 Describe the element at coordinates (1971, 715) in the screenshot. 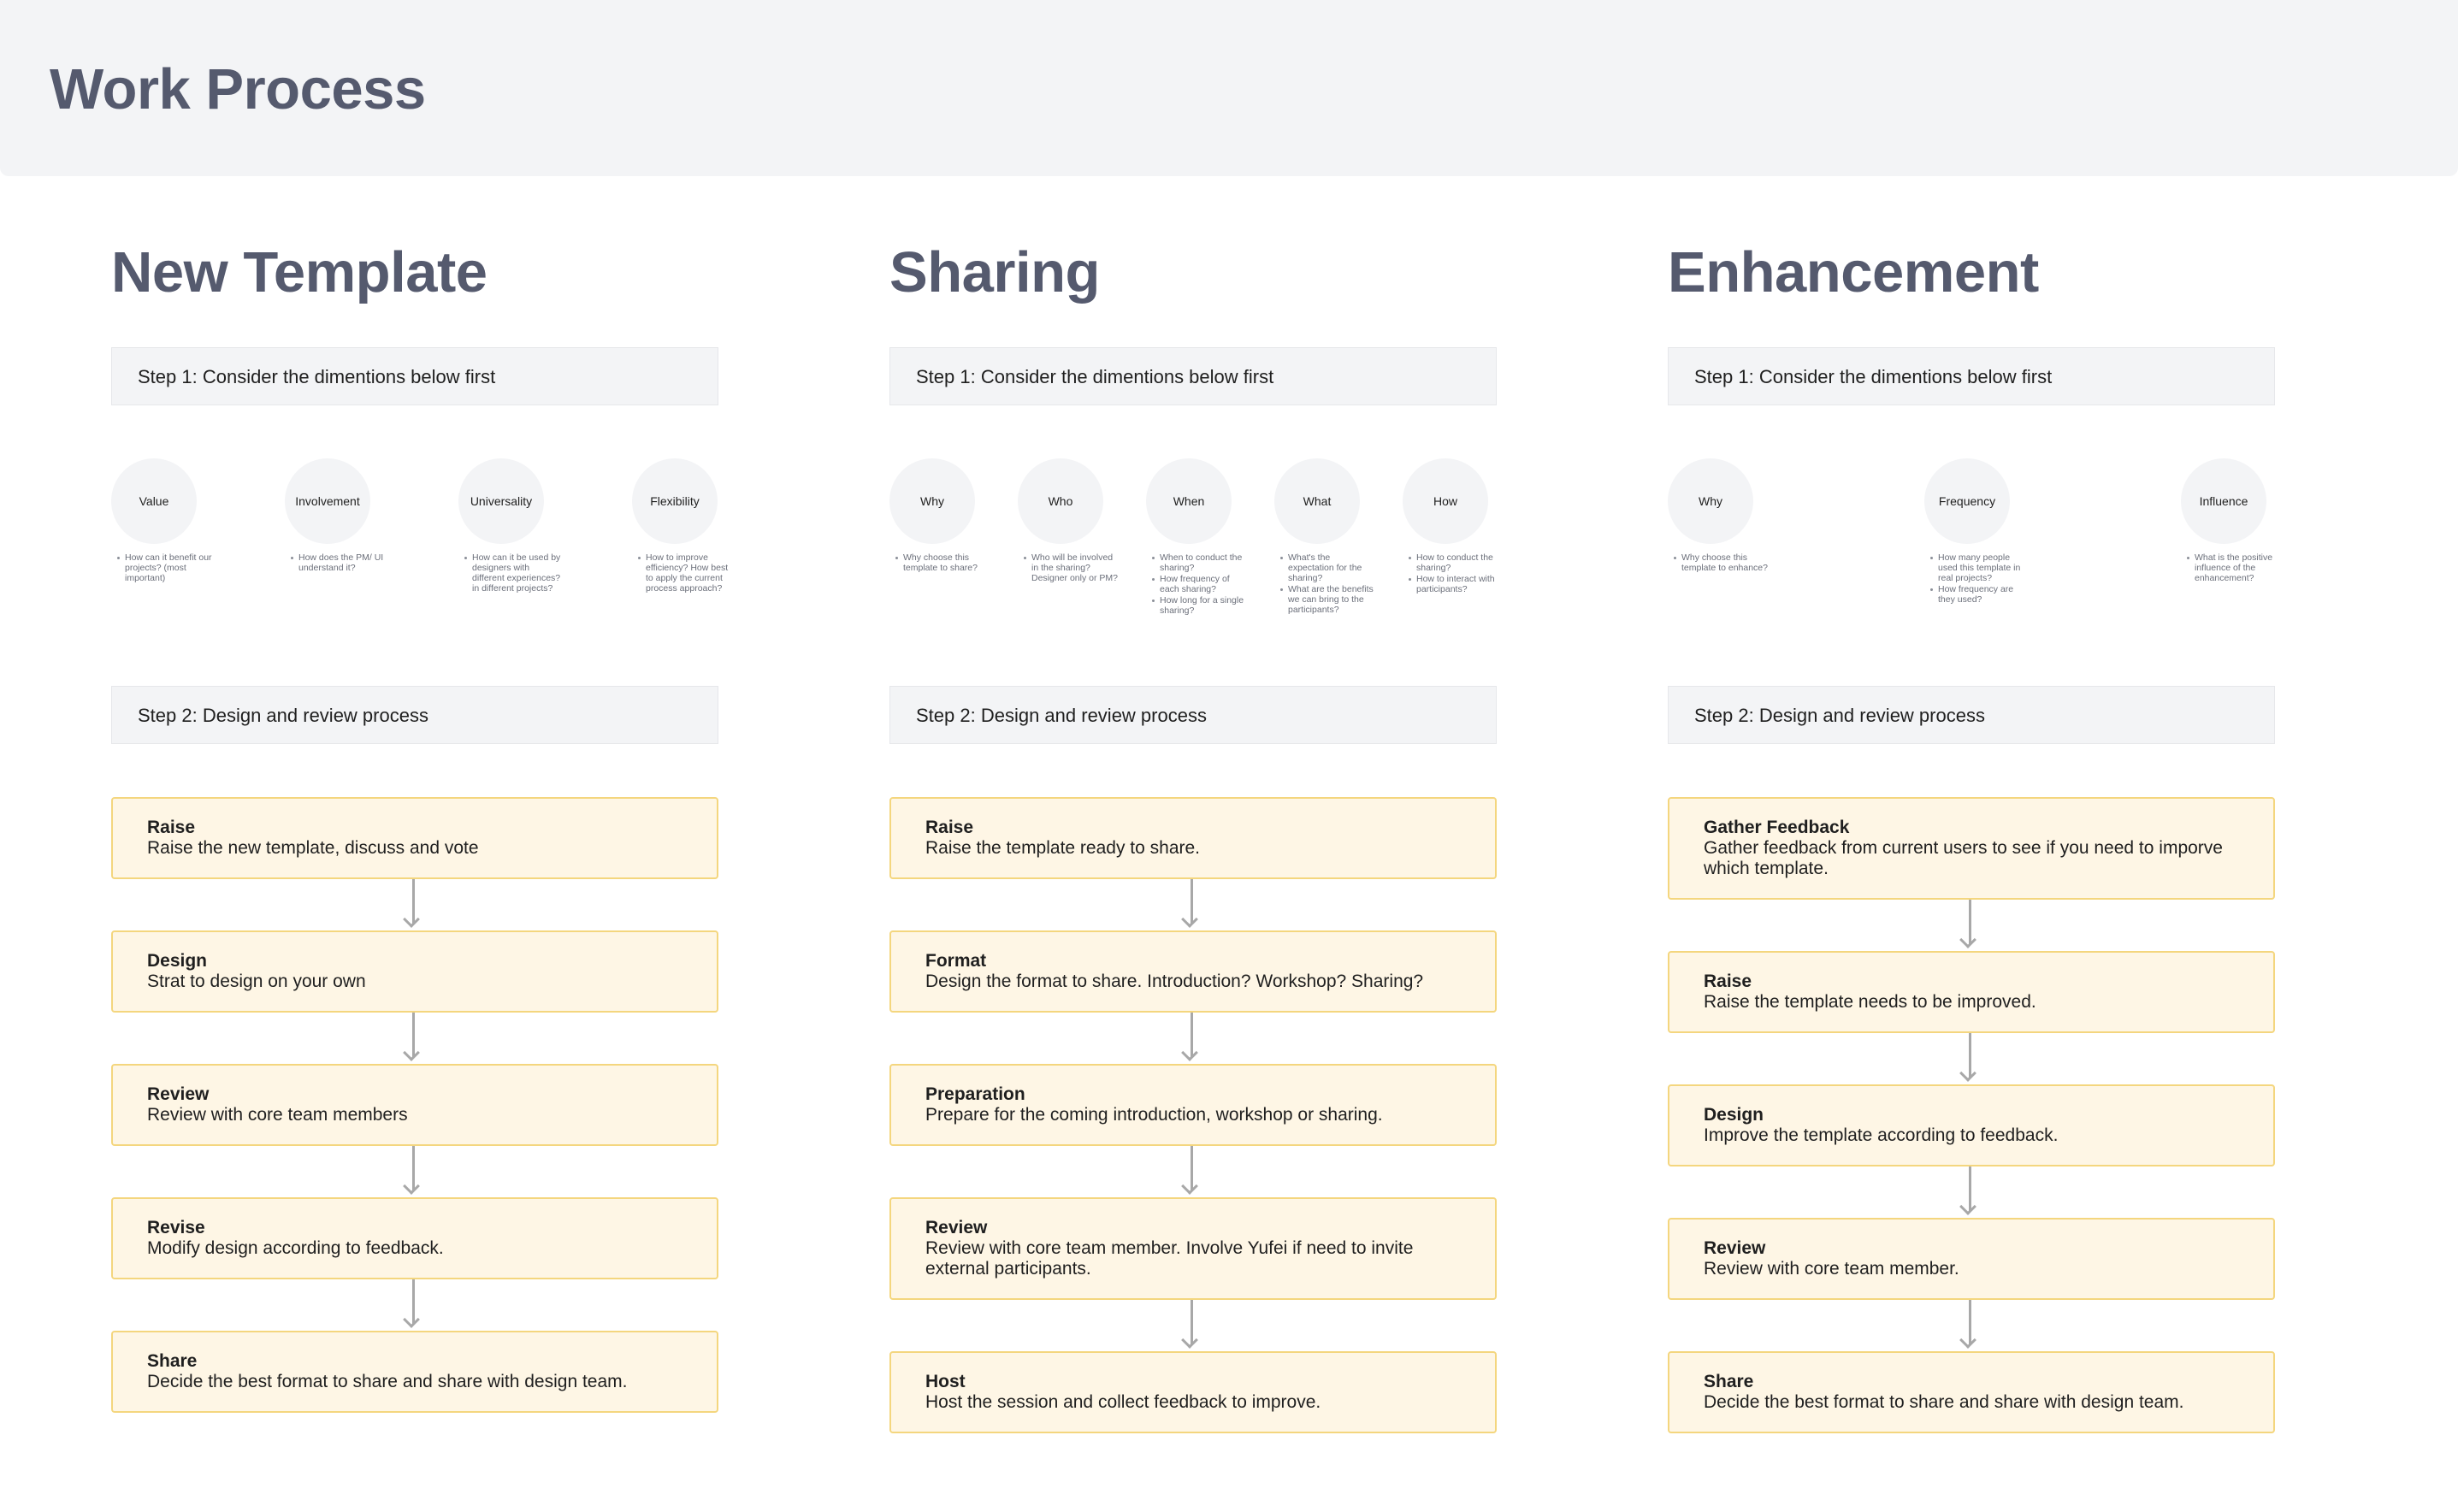

I see `step2-header: Step 2: Design and review process` at that location.